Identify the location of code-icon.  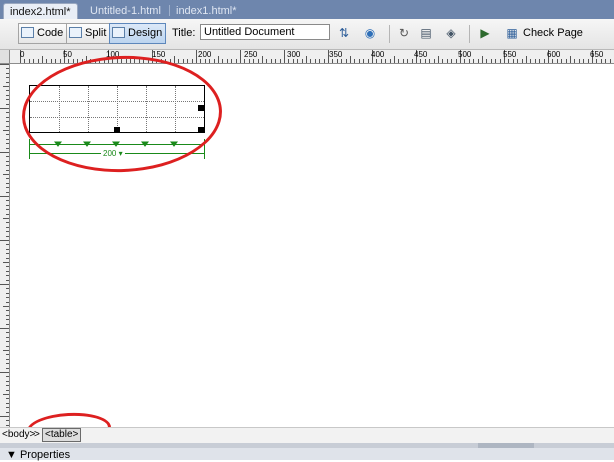
(27, 32).